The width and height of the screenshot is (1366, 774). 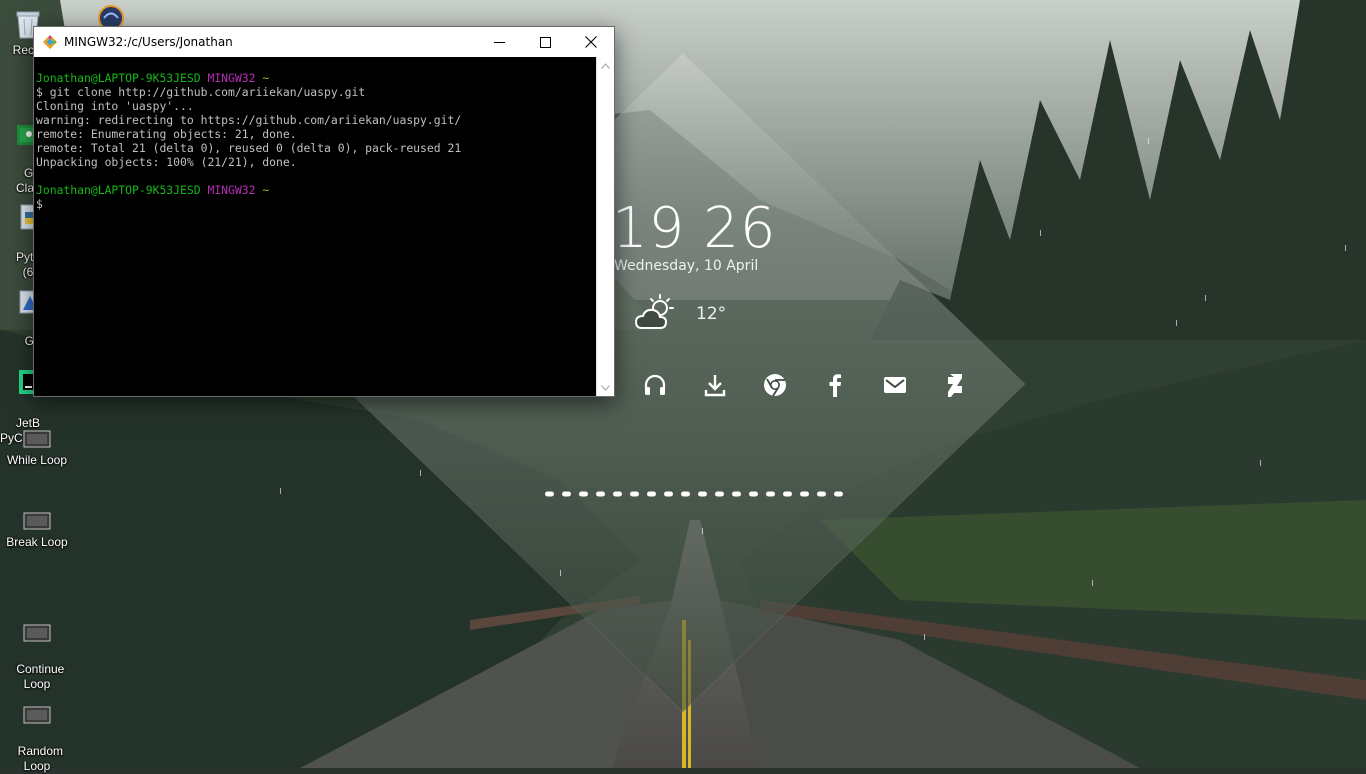 What do you see at coordinates (711, 314) in the screenshot?
I see `weather-temperature: 12°` at bounding box center [711, 314].